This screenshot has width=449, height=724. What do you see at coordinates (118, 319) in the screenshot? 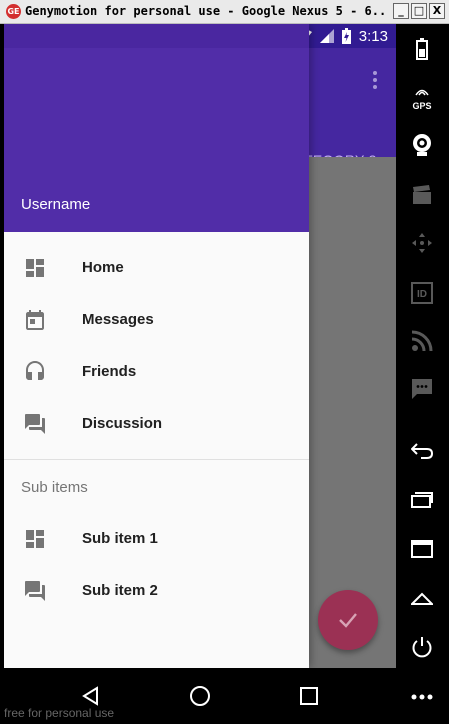
I see `drawer-item-label: Messages` at bounding box center [118, 319].